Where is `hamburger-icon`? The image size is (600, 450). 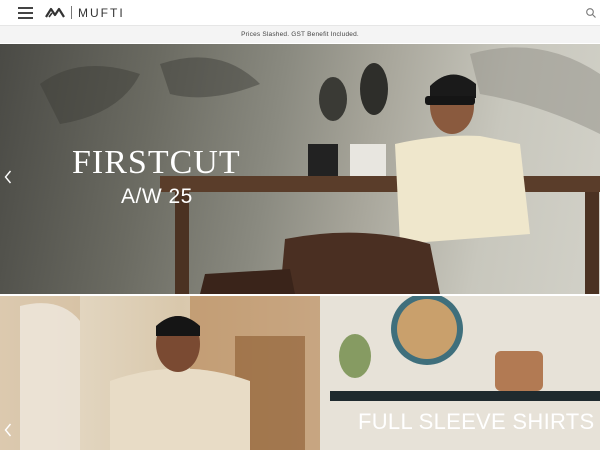 hamburger-icon is located at coordinates (25, 13).